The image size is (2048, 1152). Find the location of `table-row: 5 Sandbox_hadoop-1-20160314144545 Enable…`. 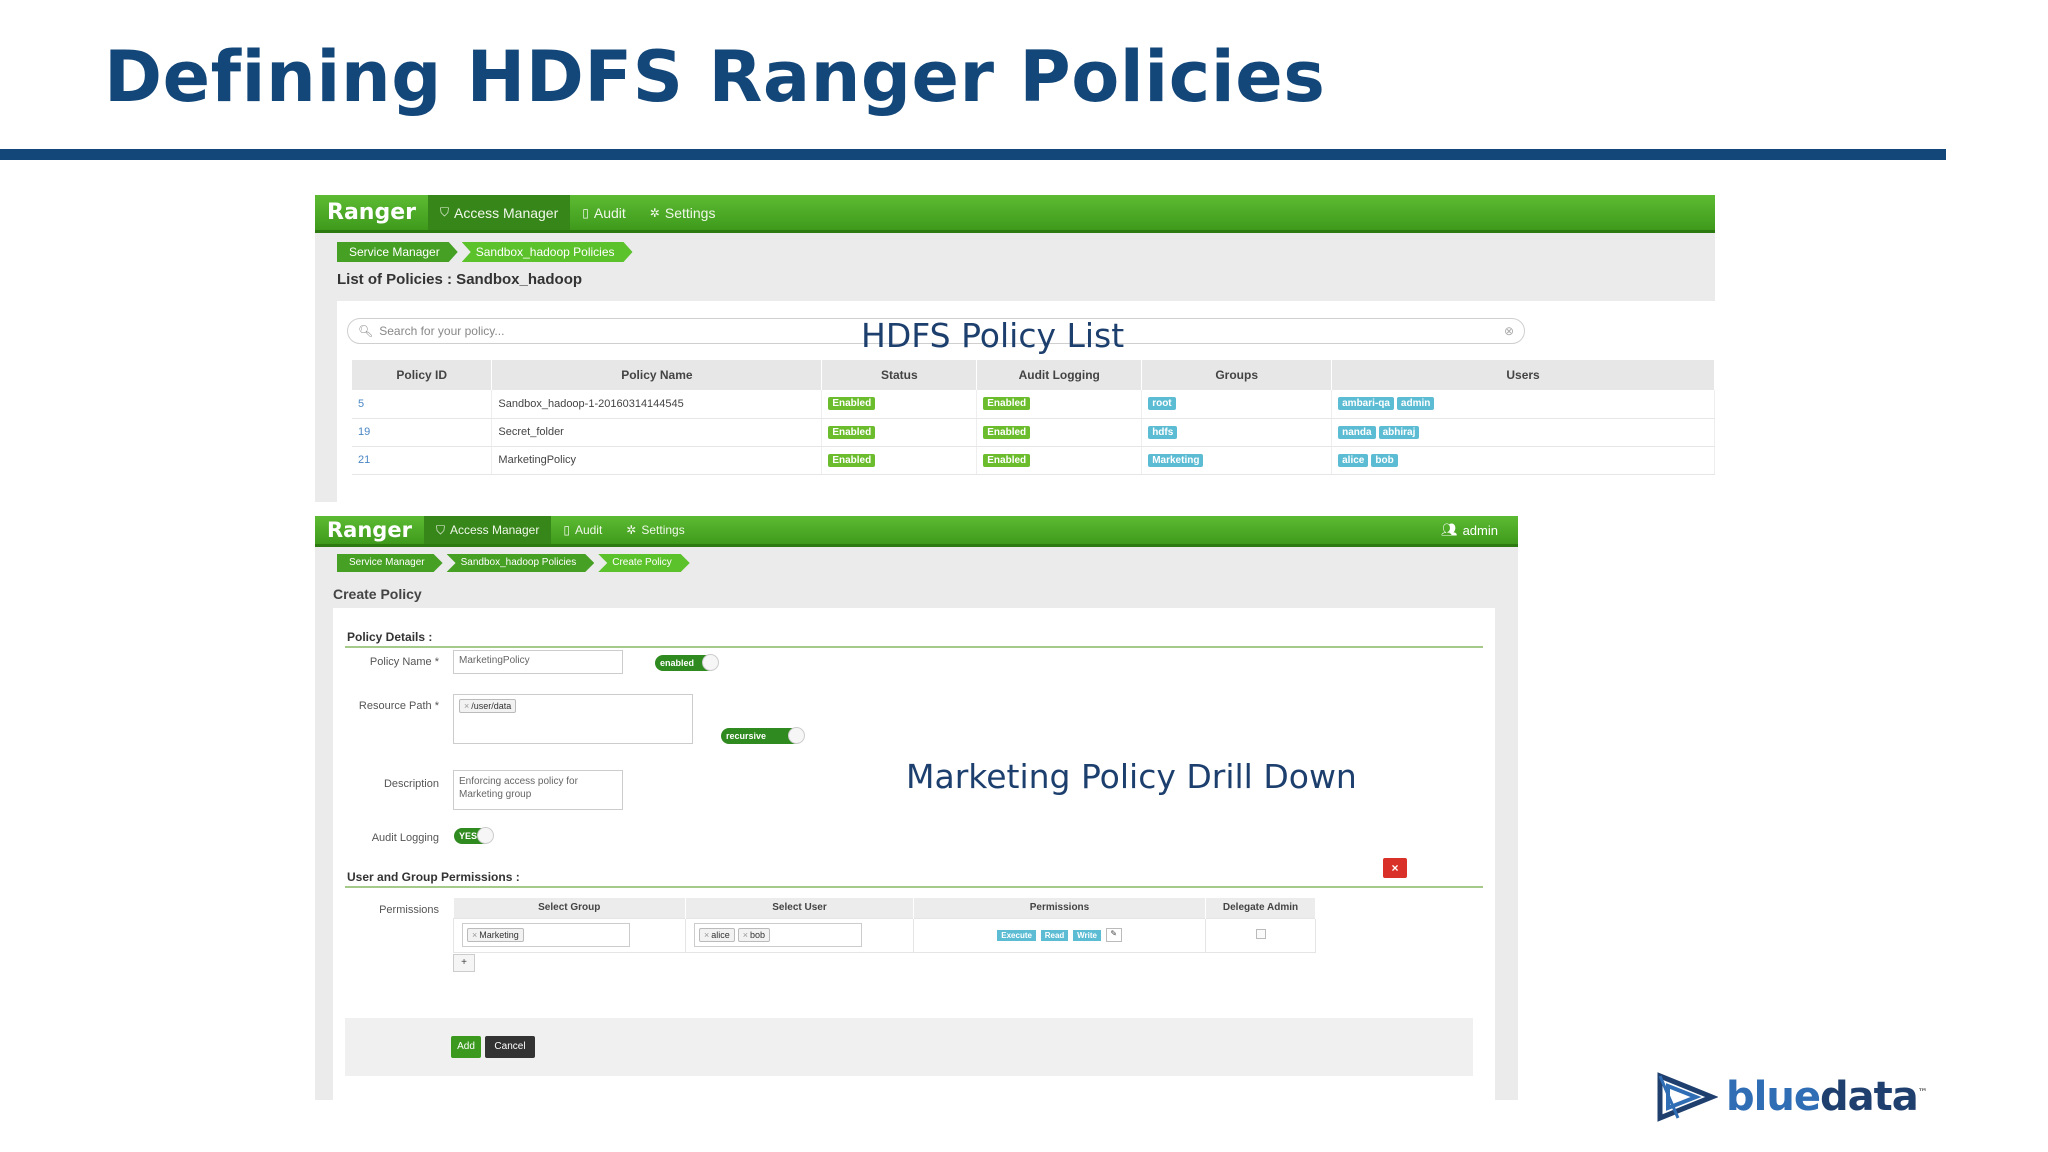

table-row: 5 Sandbox_hadoop-1-20160314144545 Enable… is located at coordinates (1033, 404).